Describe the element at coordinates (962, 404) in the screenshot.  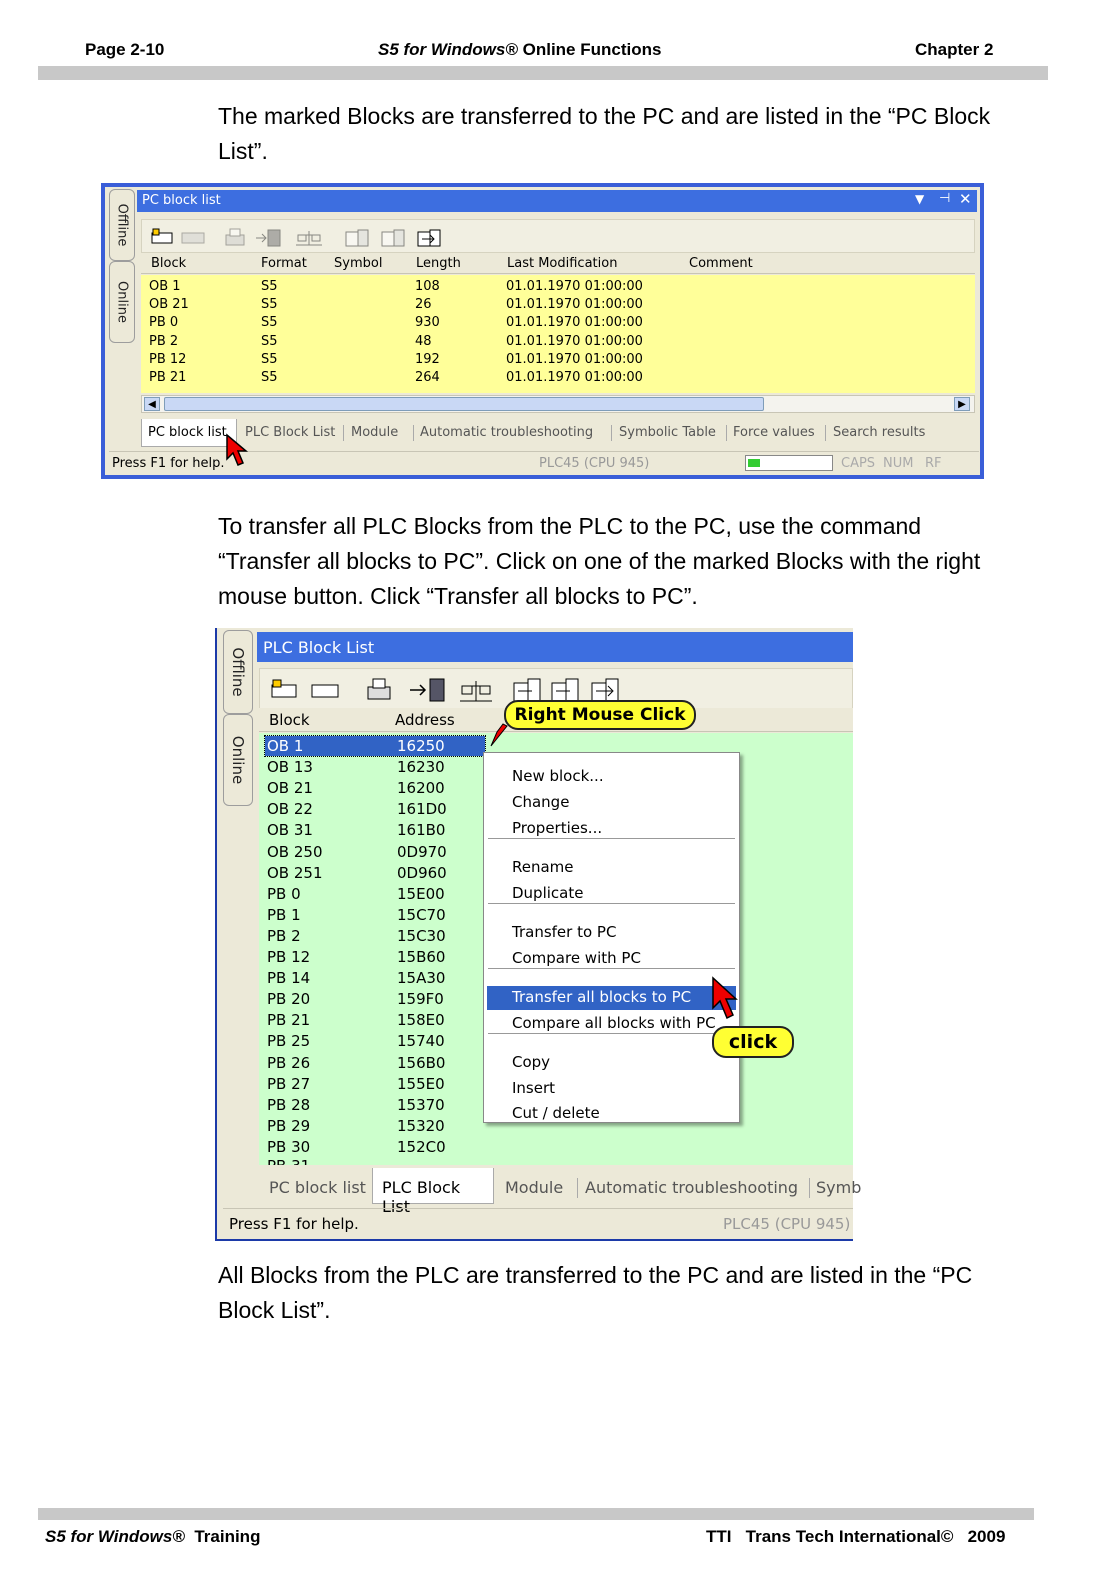
I see `scroll-right-icon: ▶` at that location.